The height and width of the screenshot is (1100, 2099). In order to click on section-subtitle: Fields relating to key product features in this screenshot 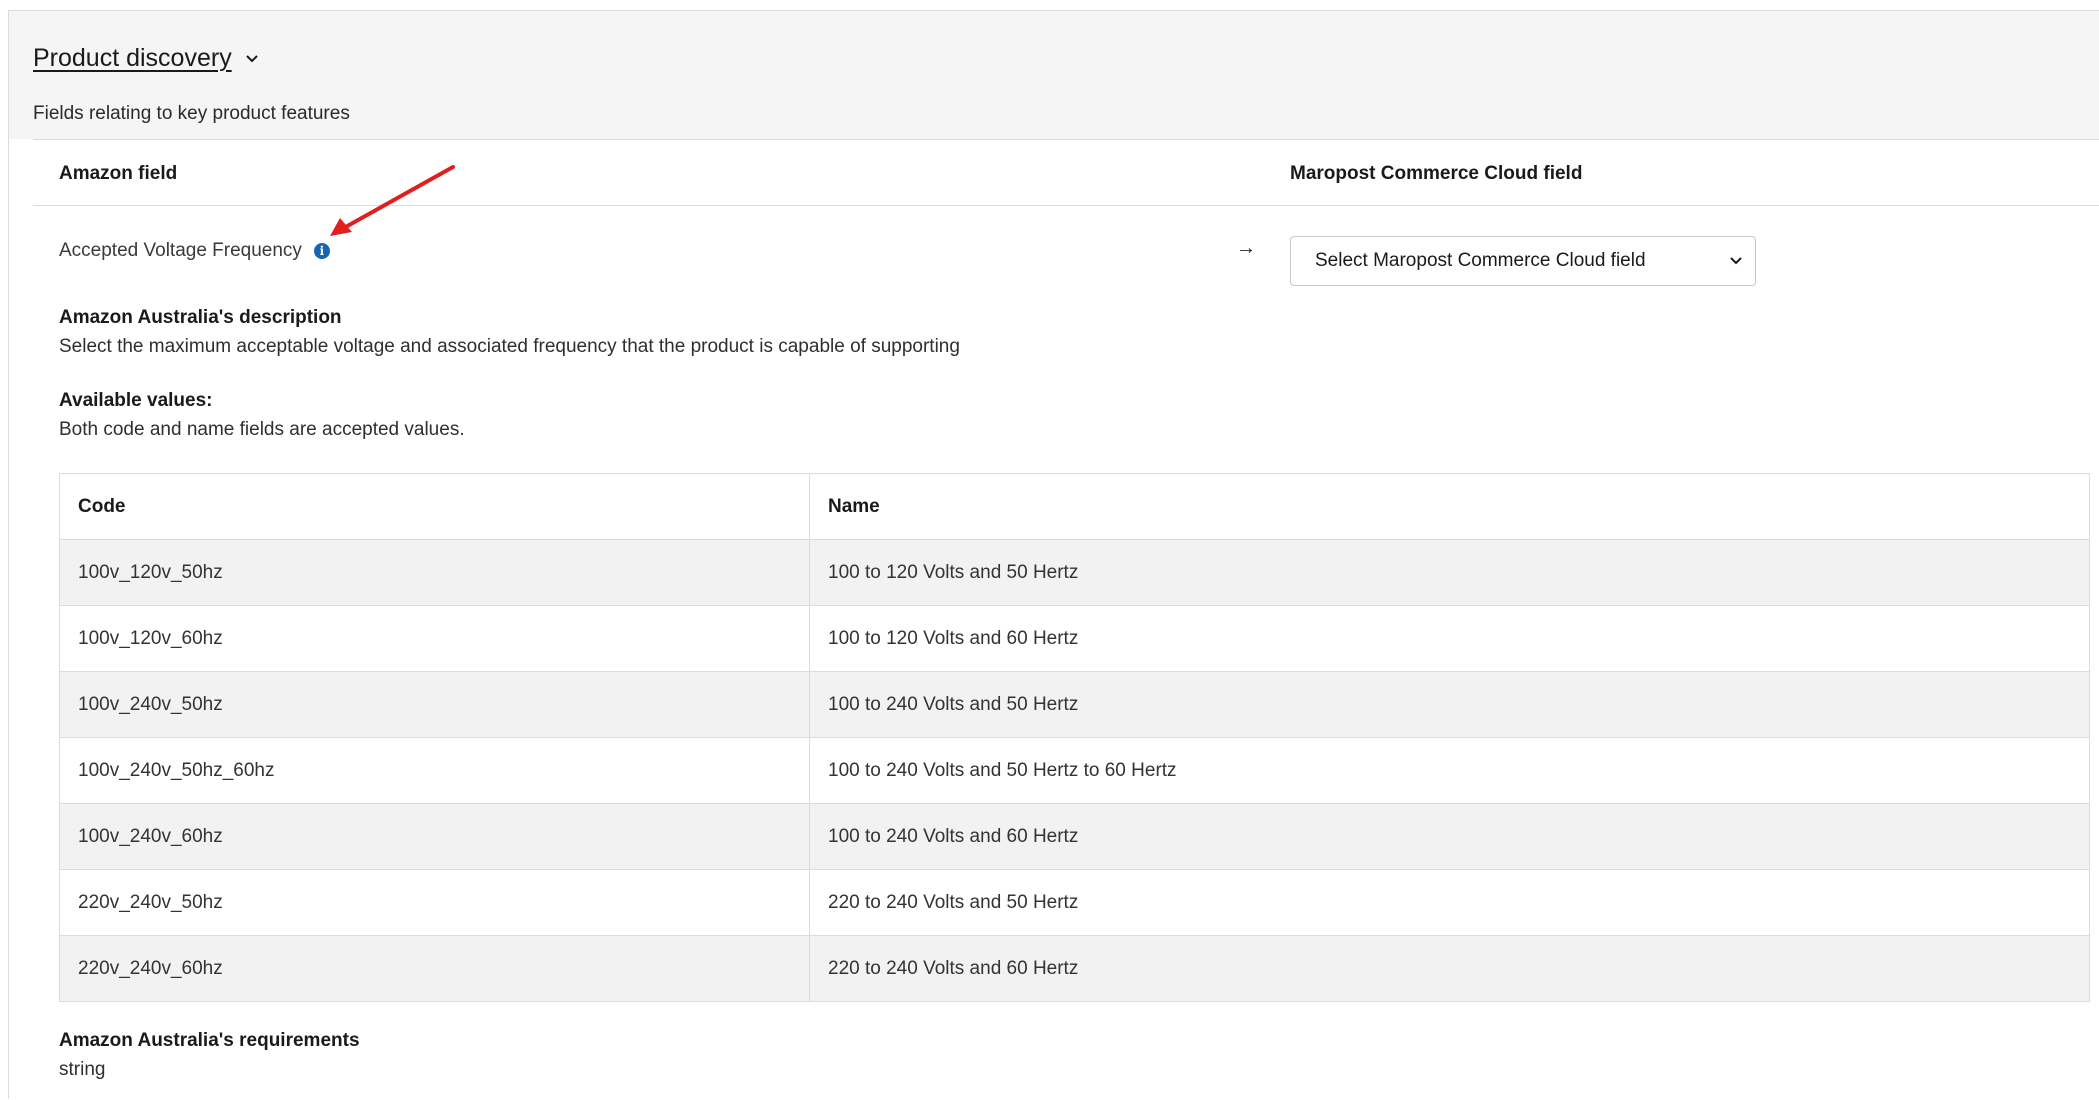, I will do `click(191, 113)`.